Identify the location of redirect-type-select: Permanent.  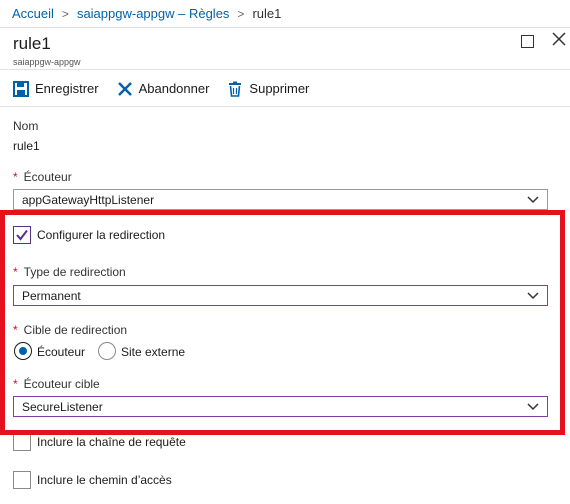
(280, 295).